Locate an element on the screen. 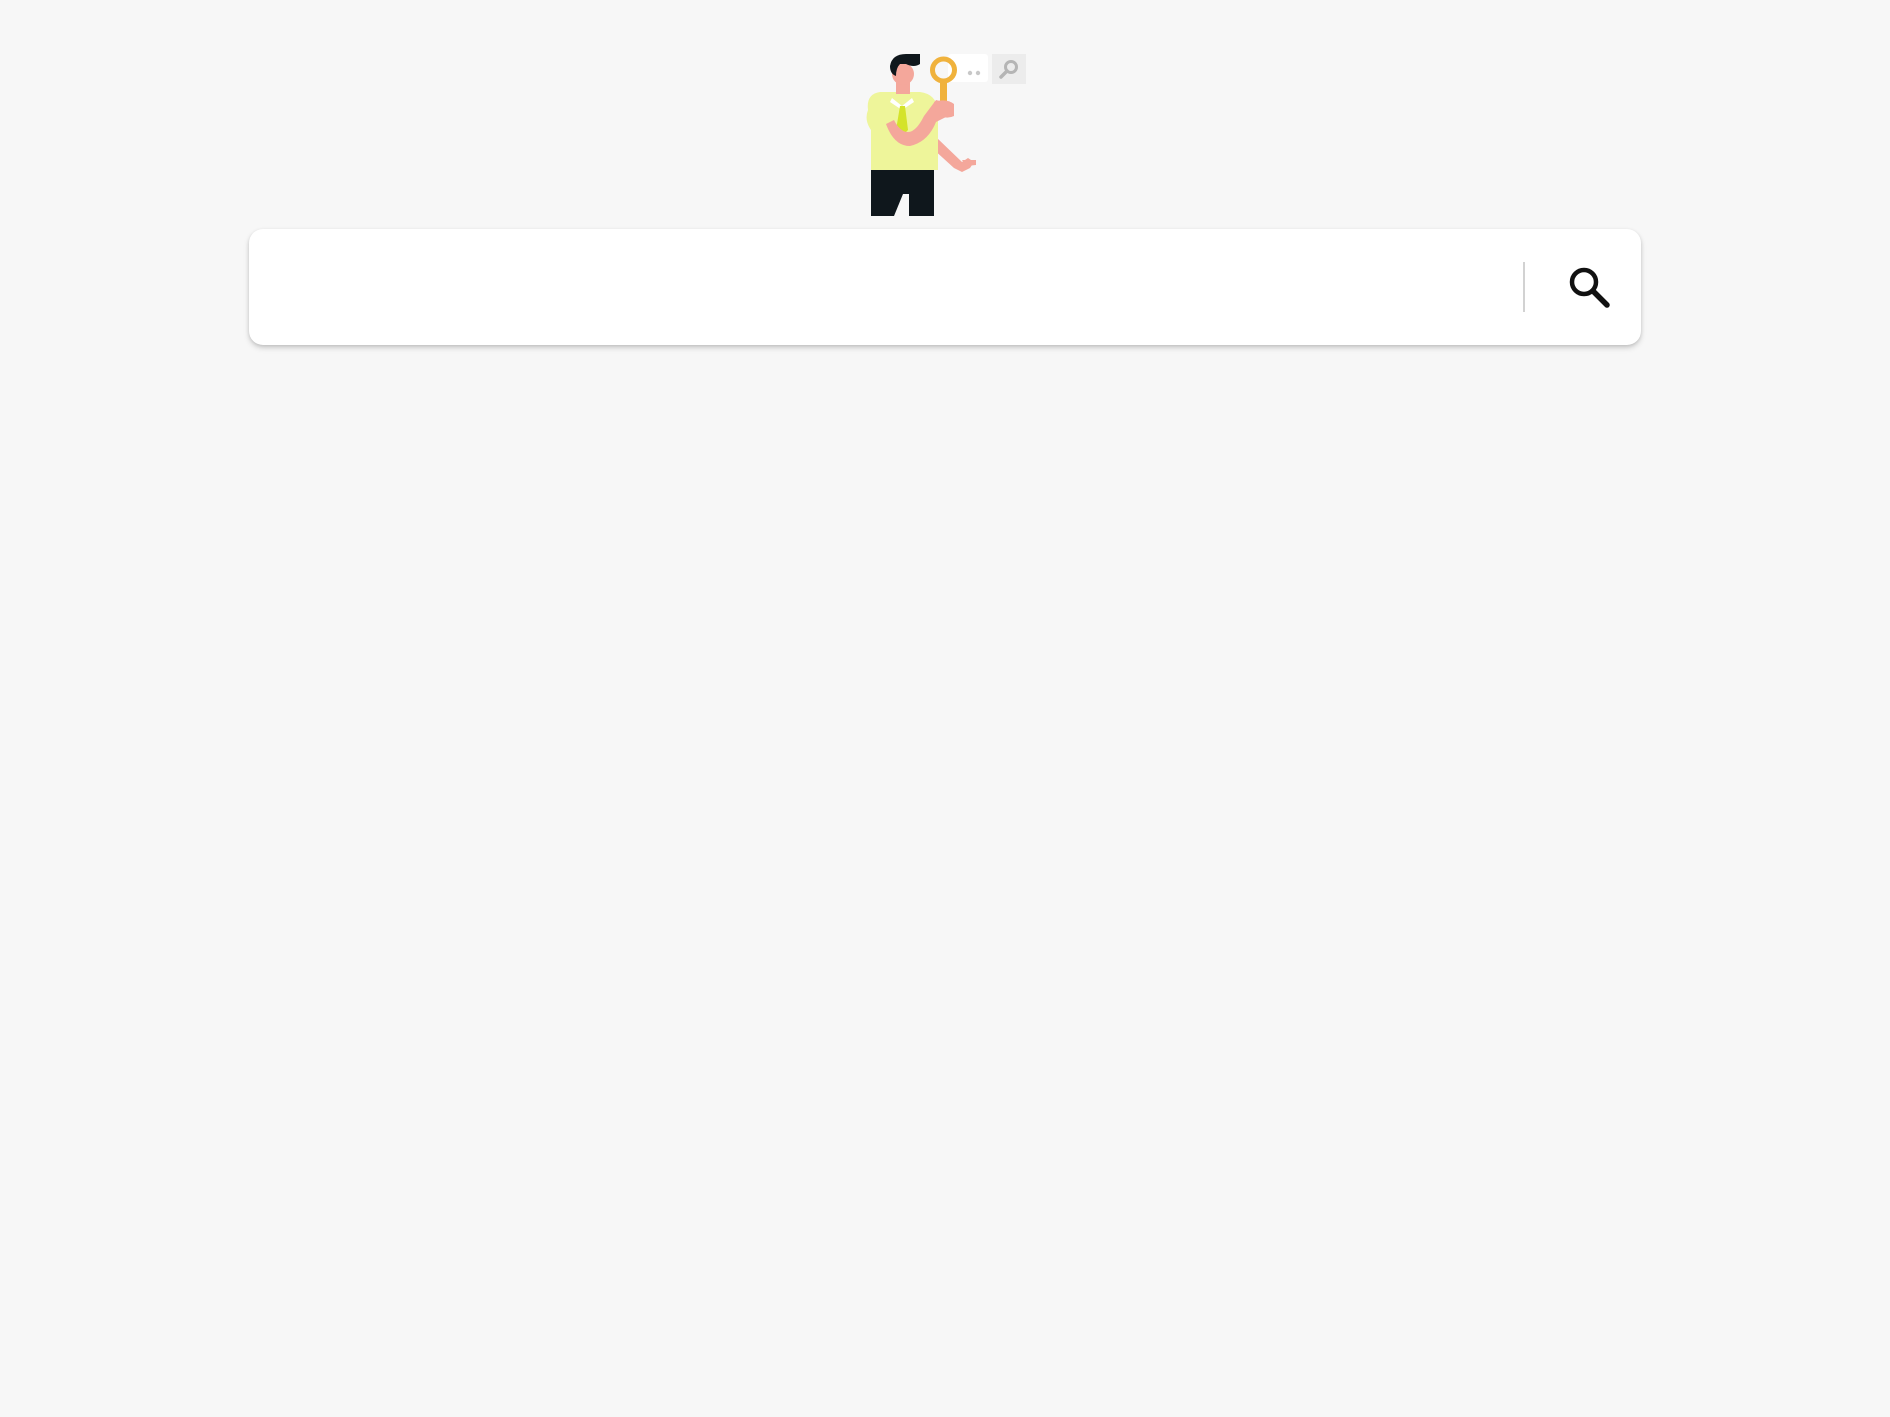 Image resolution: width=1890 pixels, height=1417 pixels. search-input is located at coordinates (893, 287).